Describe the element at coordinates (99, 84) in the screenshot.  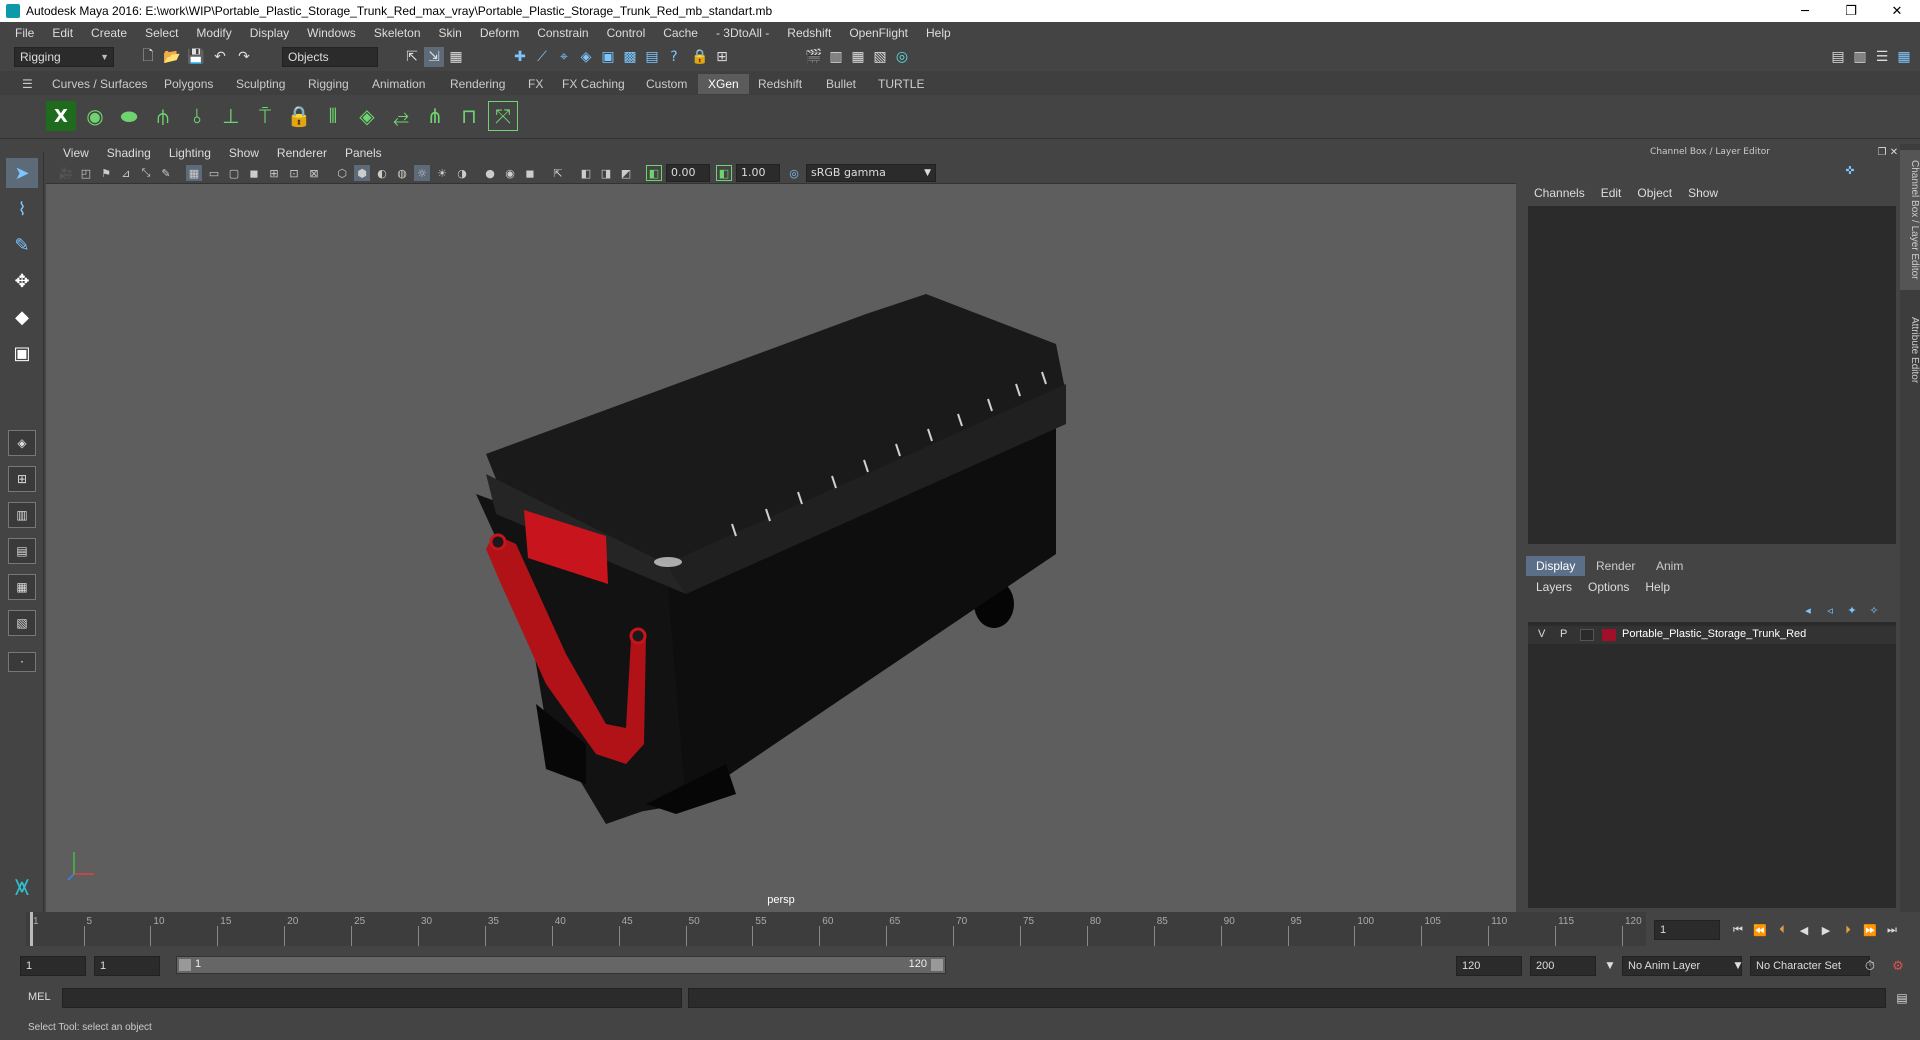
I see `shelf-tab-curves-surfaces: Curves / Surfaces` at that location.